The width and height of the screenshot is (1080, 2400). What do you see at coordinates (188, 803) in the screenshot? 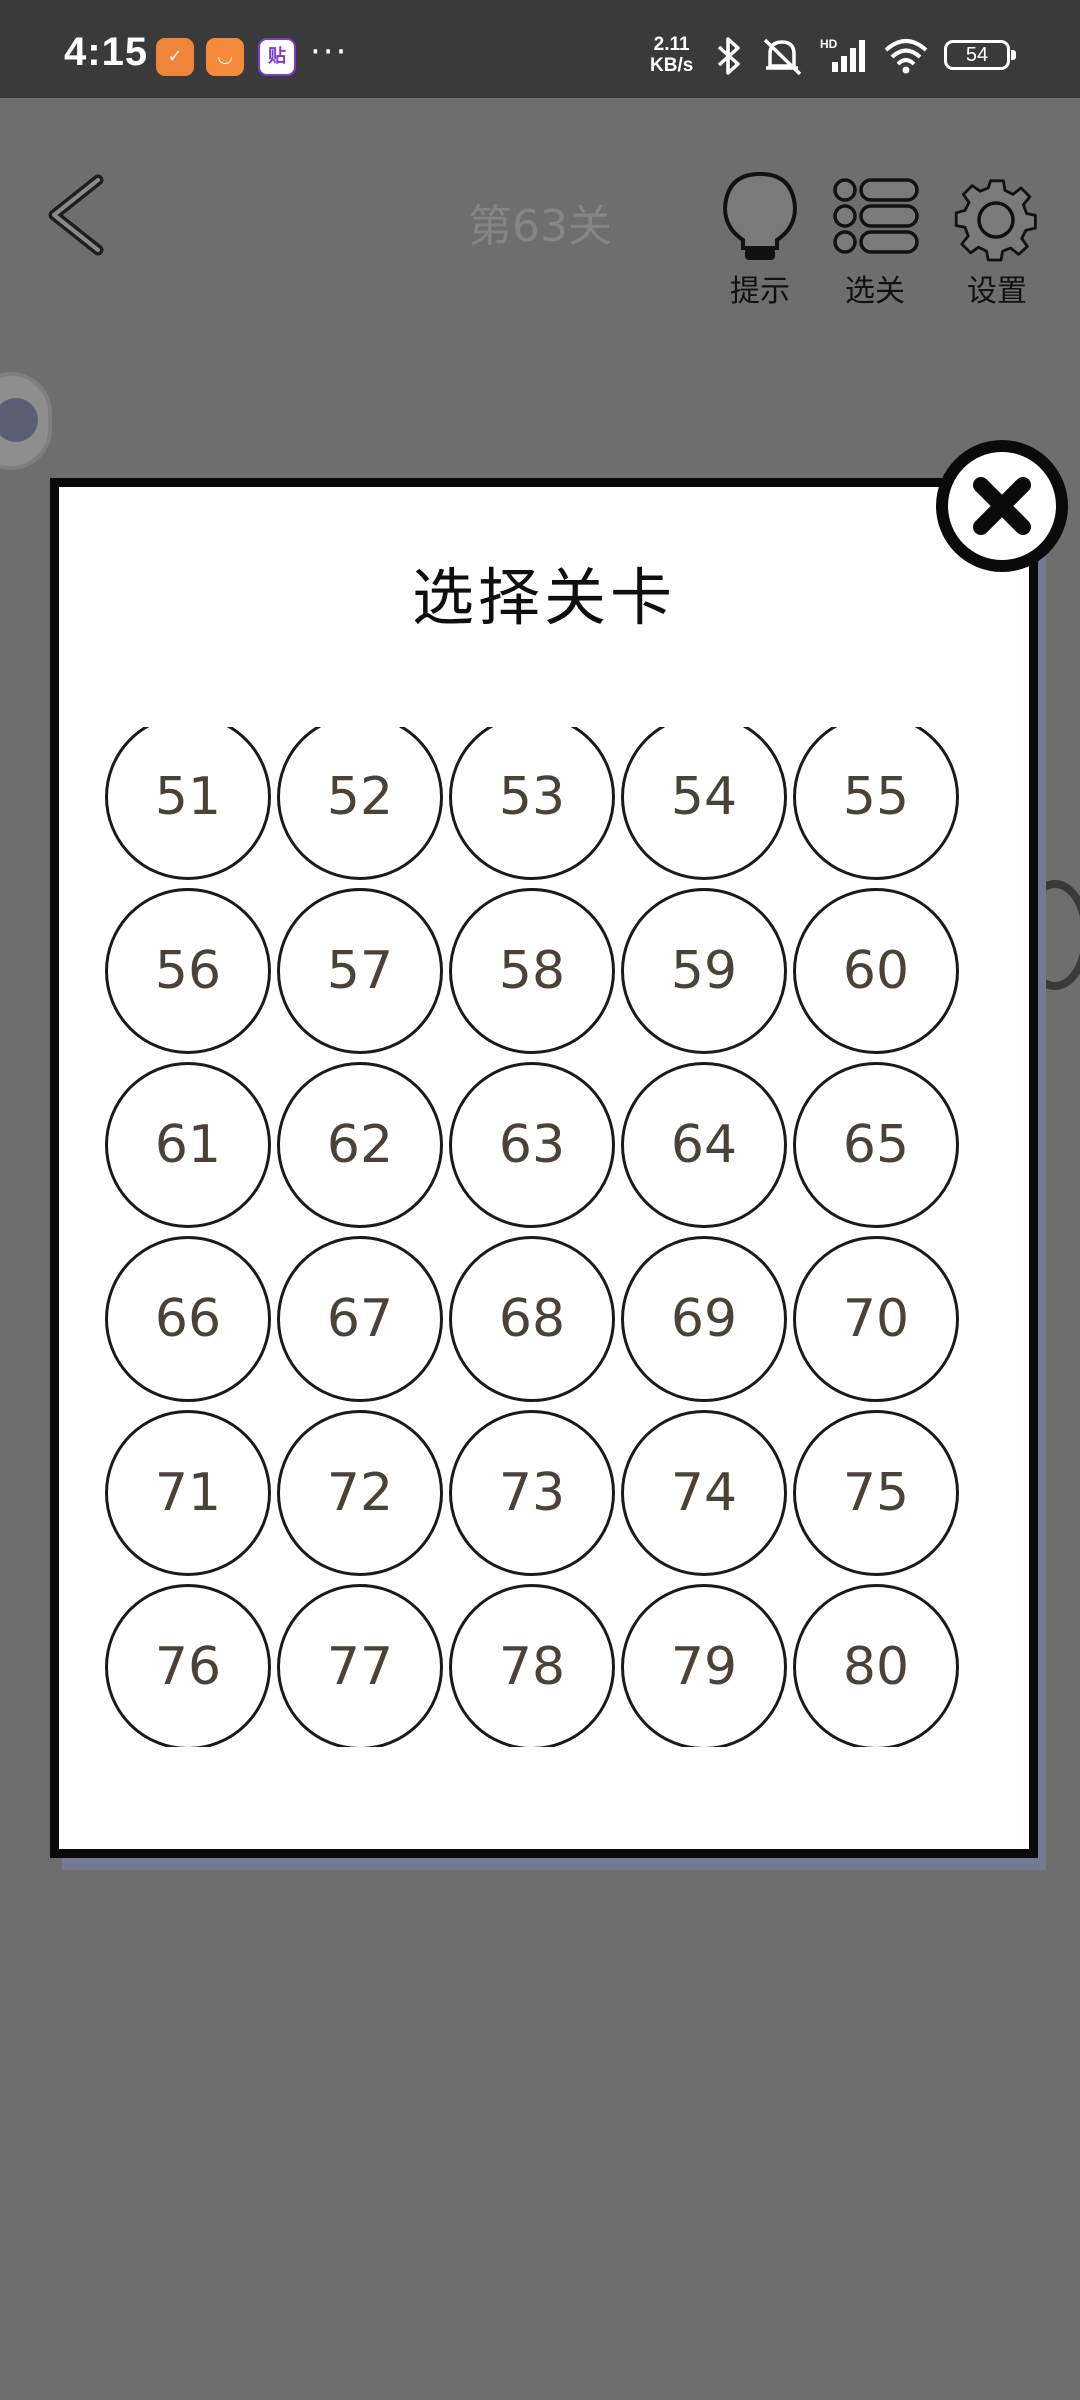
I see `level-button-51: 51` at bounding box center [188, 803].